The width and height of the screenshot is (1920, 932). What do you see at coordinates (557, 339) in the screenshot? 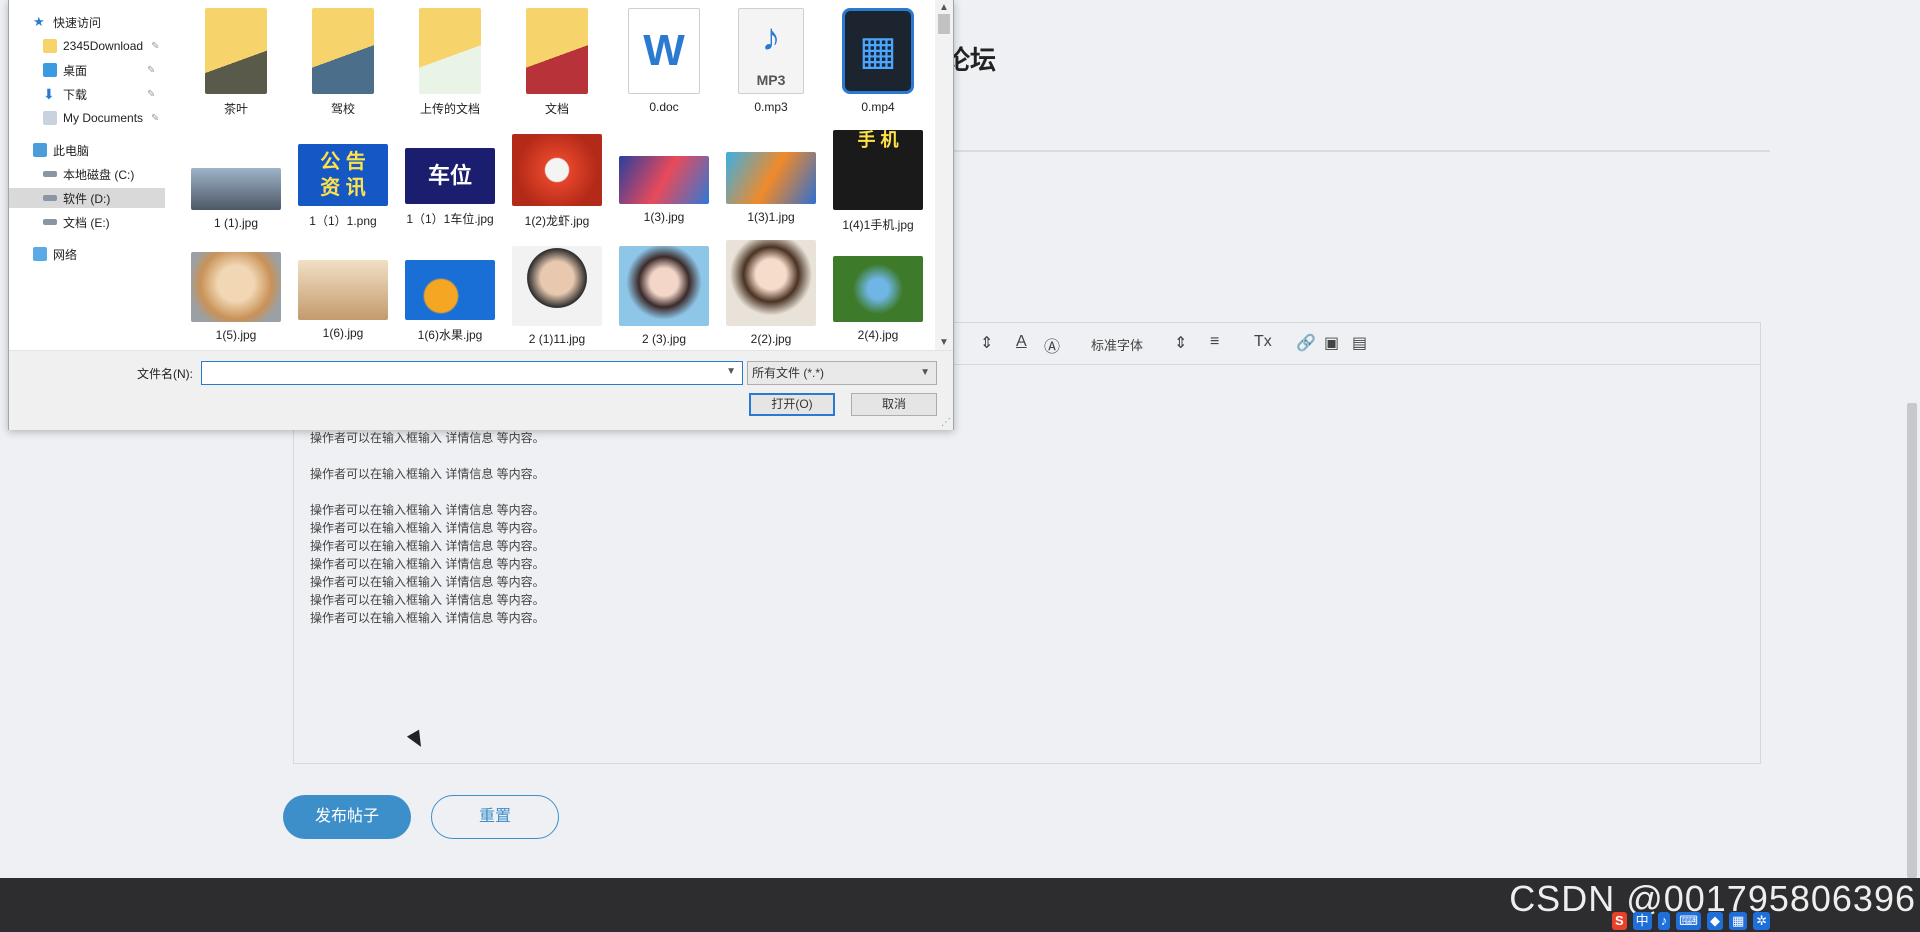
I see `file-name: 2 (1)11.jpg` at bounding box center [557, 339].